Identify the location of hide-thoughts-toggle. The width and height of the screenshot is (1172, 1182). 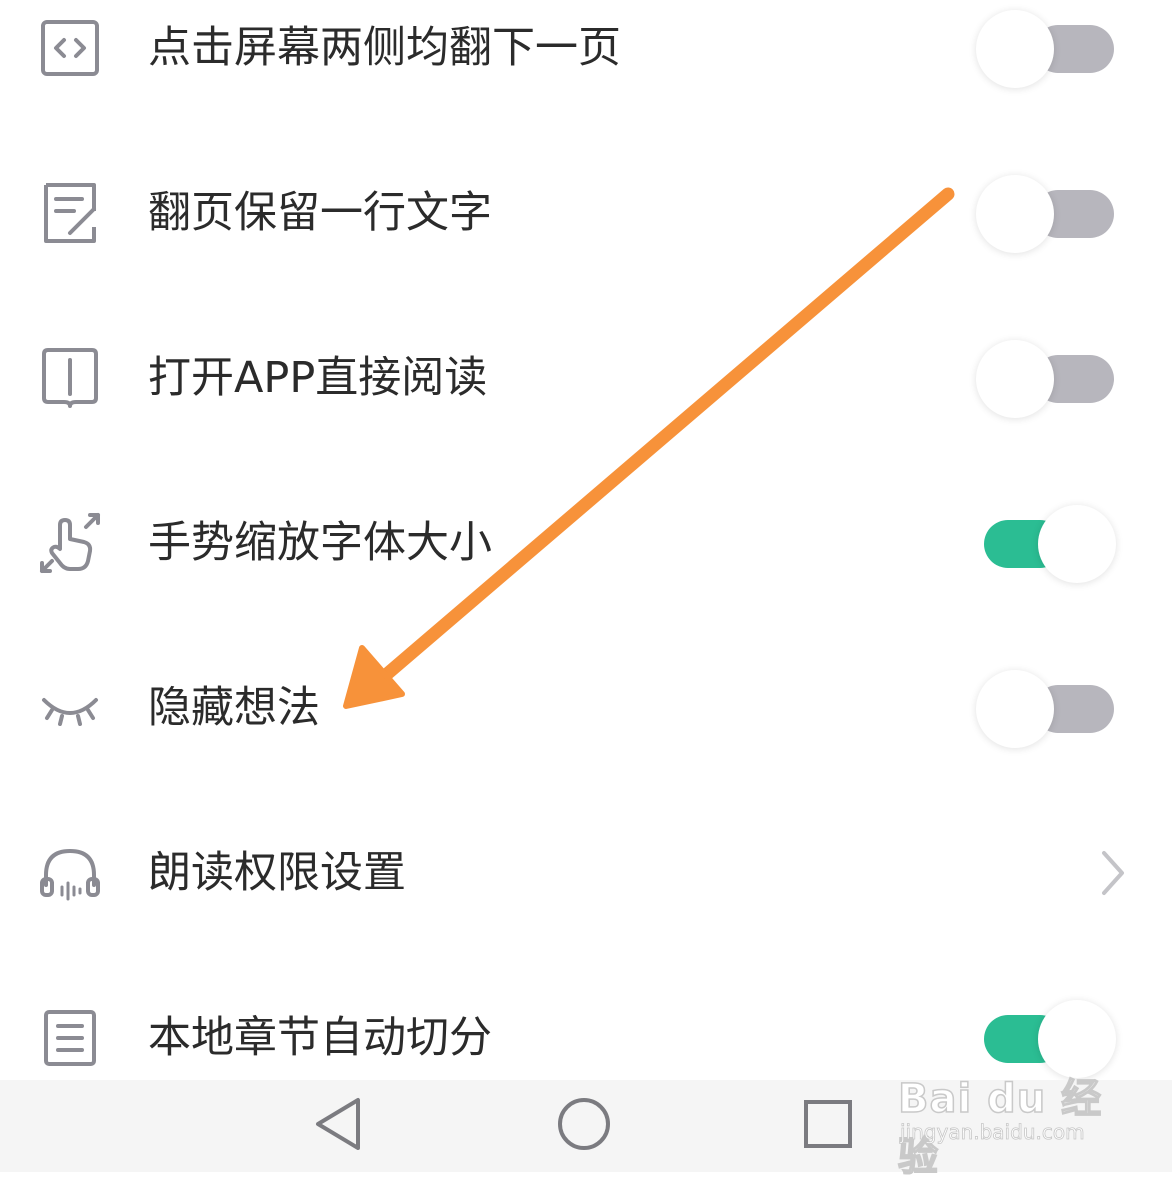
(1047, 709).